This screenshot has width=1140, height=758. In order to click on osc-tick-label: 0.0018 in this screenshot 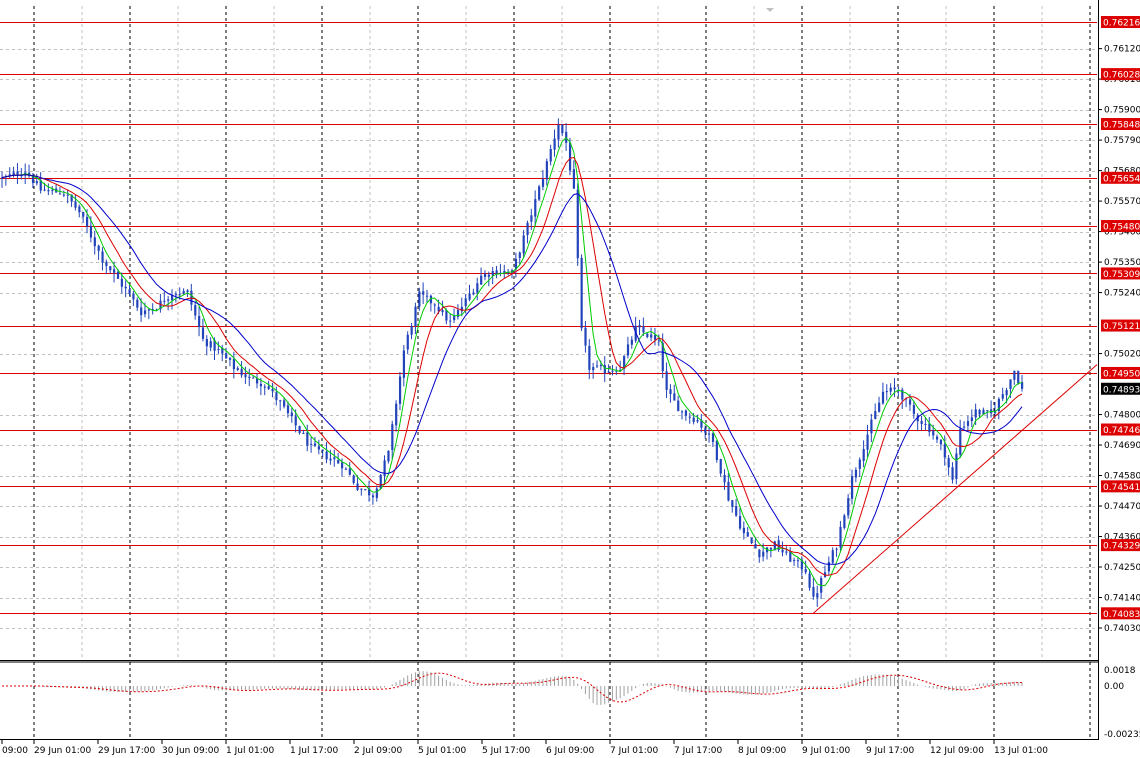, I will do `click(1120, 671)`.